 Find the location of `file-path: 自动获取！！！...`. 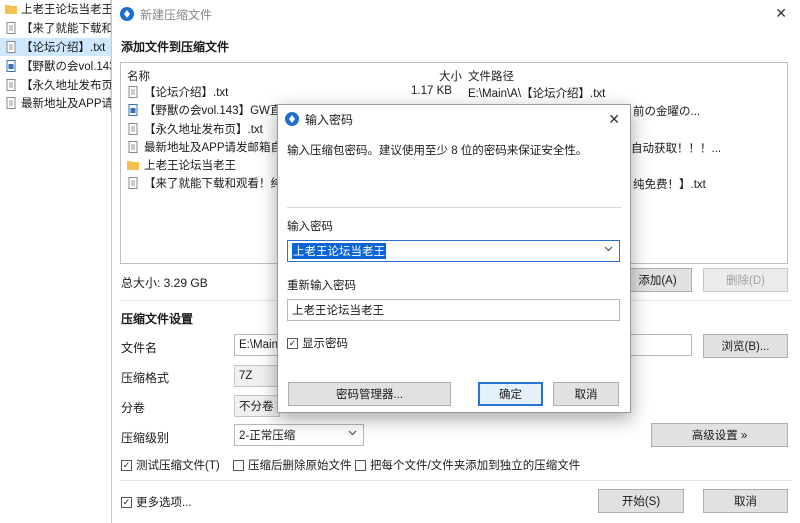

file-path: 自动获取！！！... is located at coordinates (676, 149).